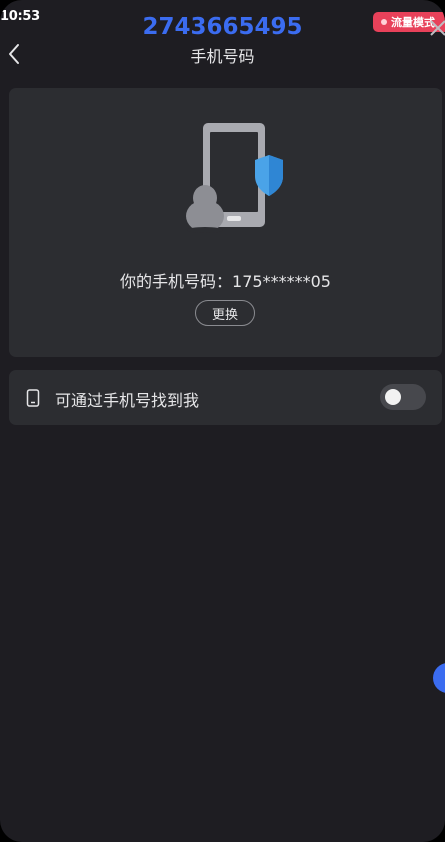  Describe the element at coordinates (393, 397) in the screenshot. I see `toggle-knob` at that location.